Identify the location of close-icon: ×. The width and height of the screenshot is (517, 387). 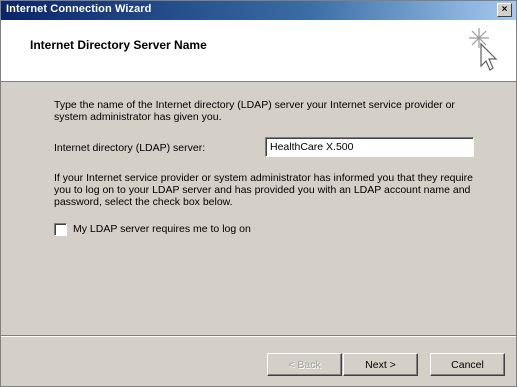
(504, 9).